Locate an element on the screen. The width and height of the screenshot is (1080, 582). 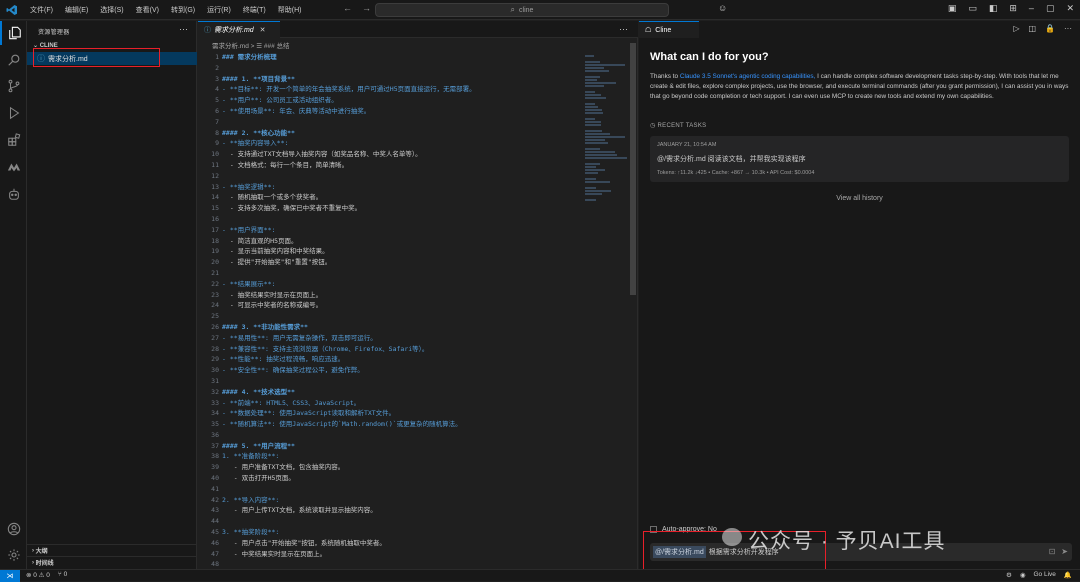
customize-layout-icon: ⊞ is located at coordinates (1013, 8).